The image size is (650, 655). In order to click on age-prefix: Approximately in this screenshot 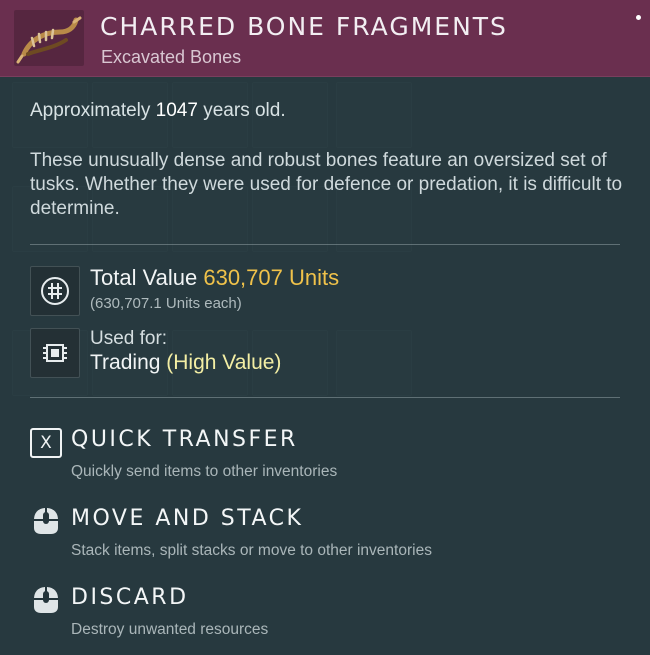, I will do `click(93, 110)`.